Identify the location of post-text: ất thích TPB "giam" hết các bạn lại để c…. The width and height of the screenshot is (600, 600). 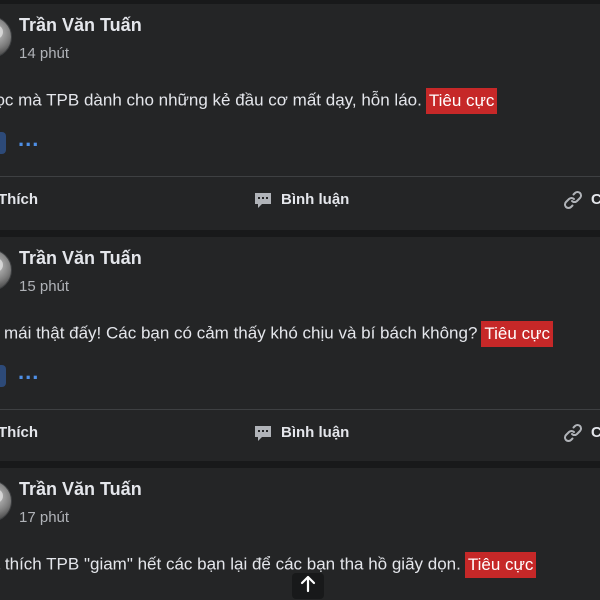
(230, 564).